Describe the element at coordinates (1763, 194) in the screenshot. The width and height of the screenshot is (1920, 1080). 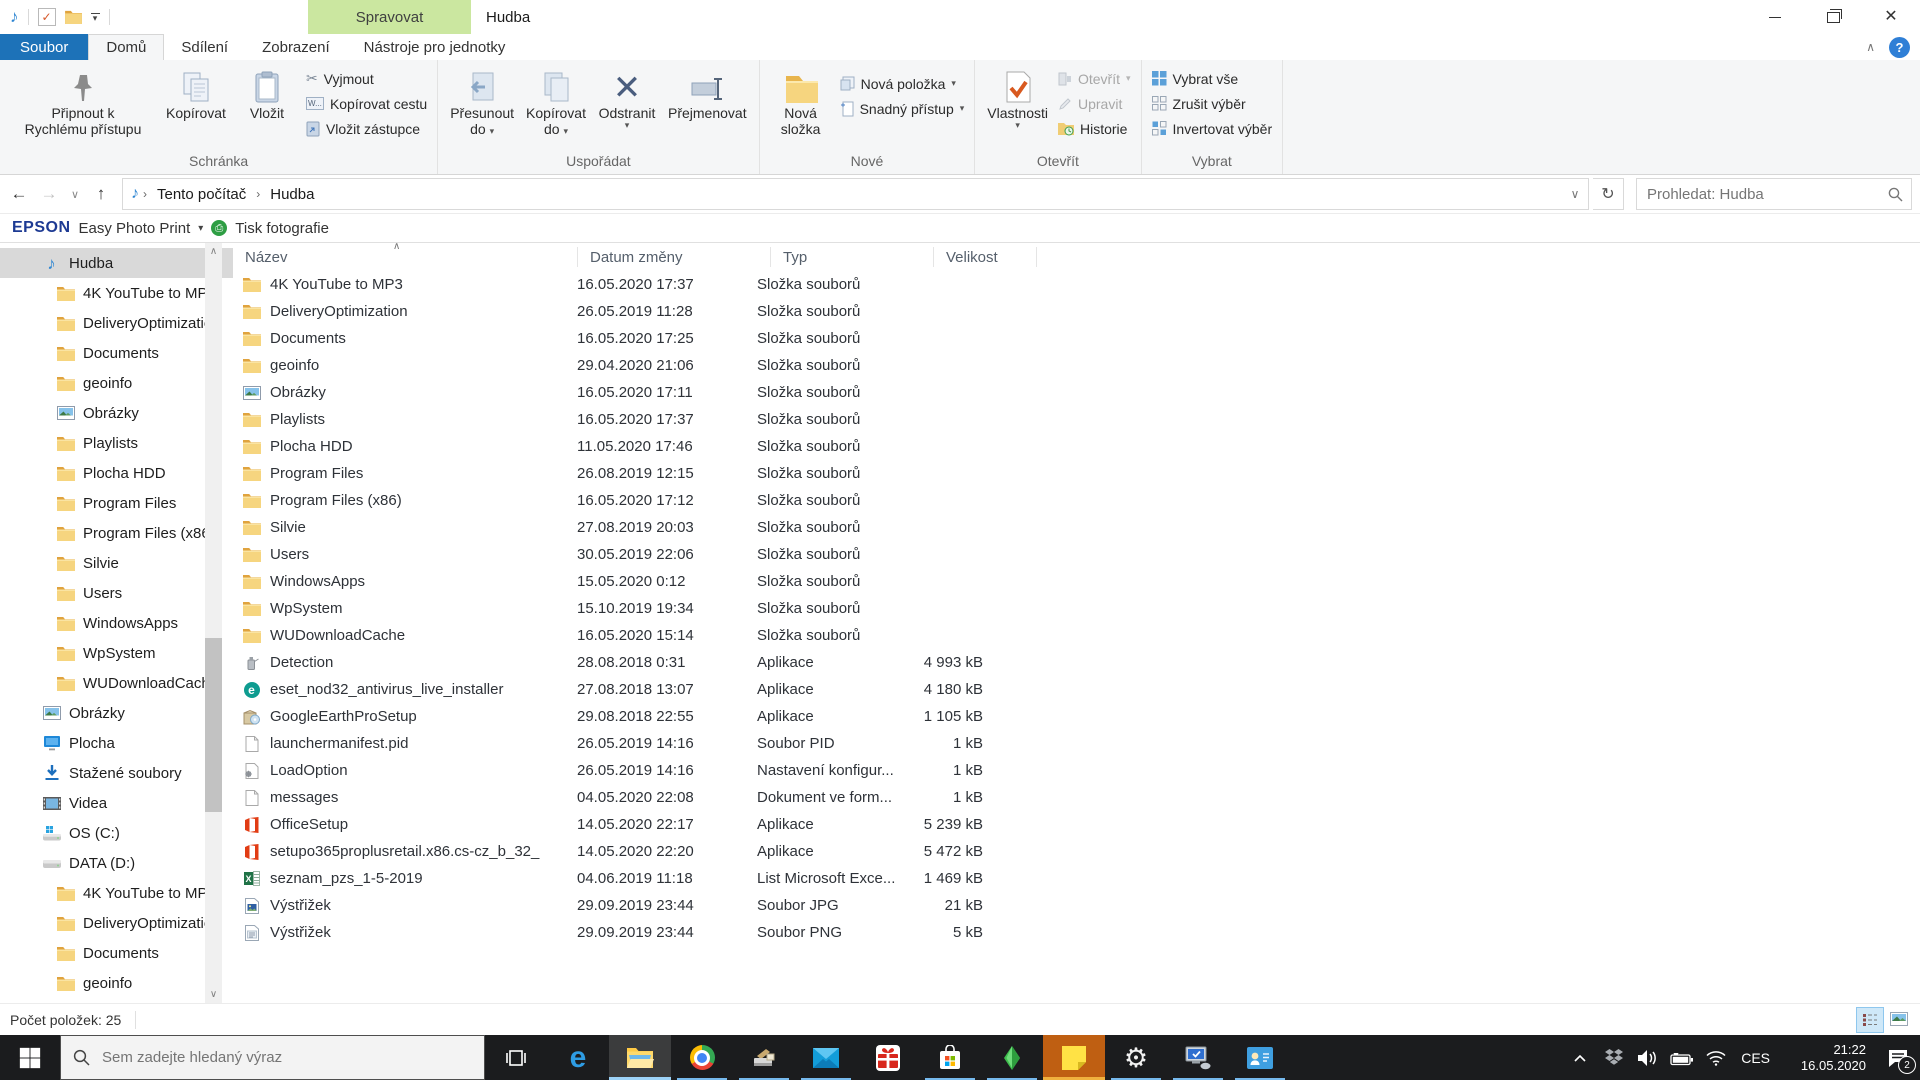
I see `search-input` at that location.